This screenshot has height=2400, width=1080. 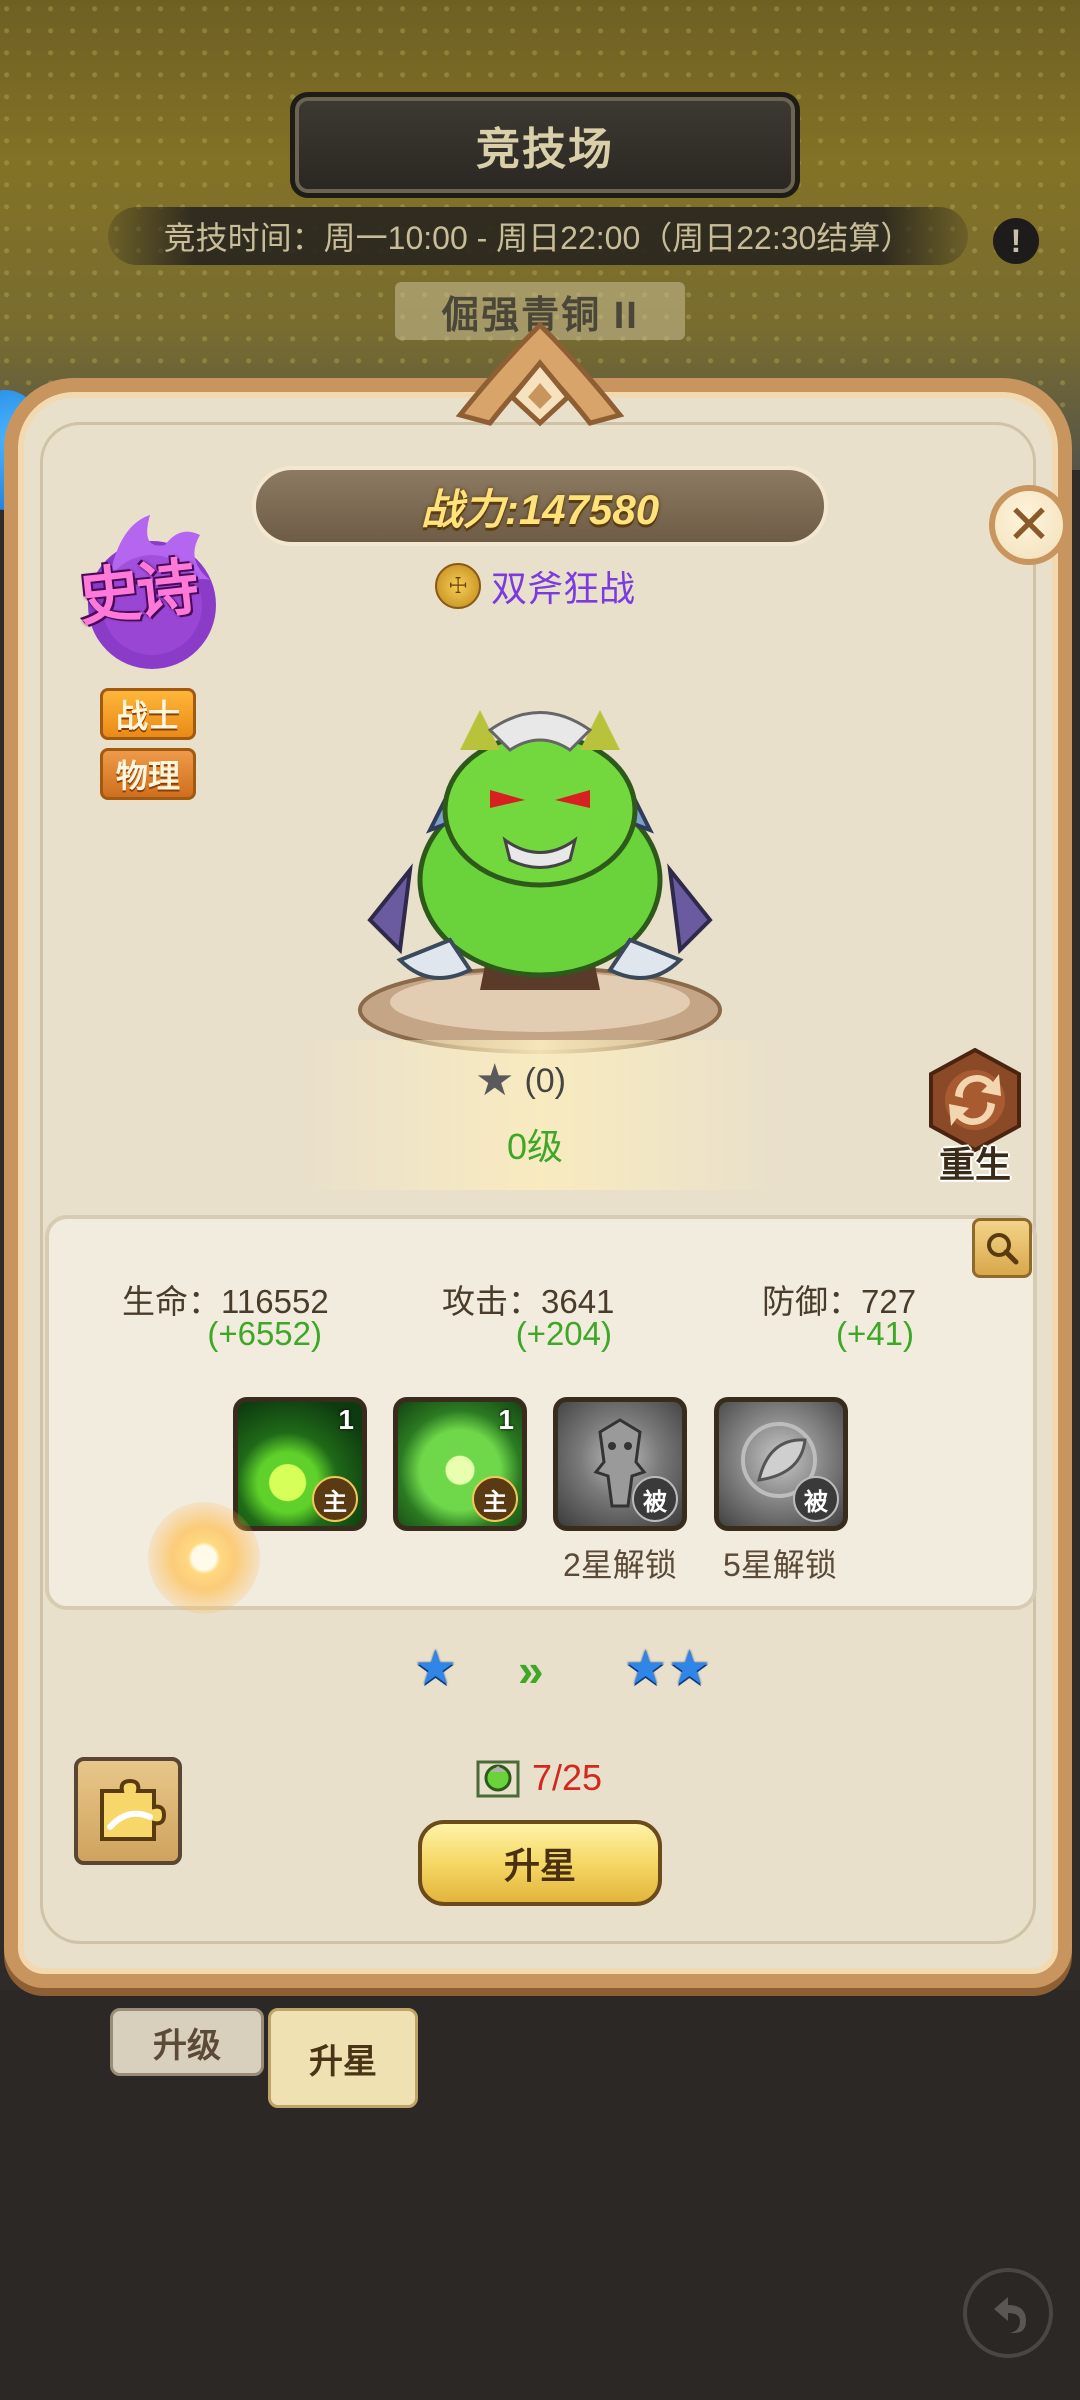 I want to click on arena-title-plate: 竞技场, so click(x=545, y=145).